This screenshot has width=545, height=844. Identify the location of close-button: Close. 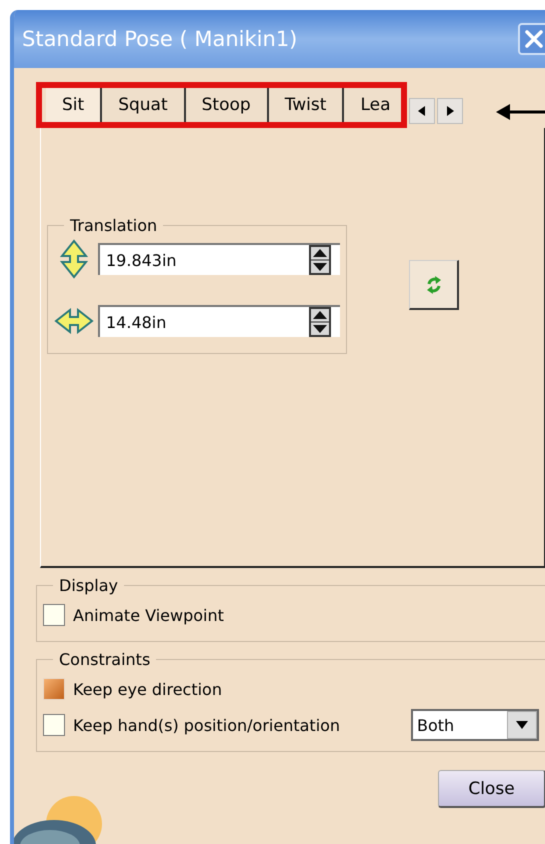
(491, 789).